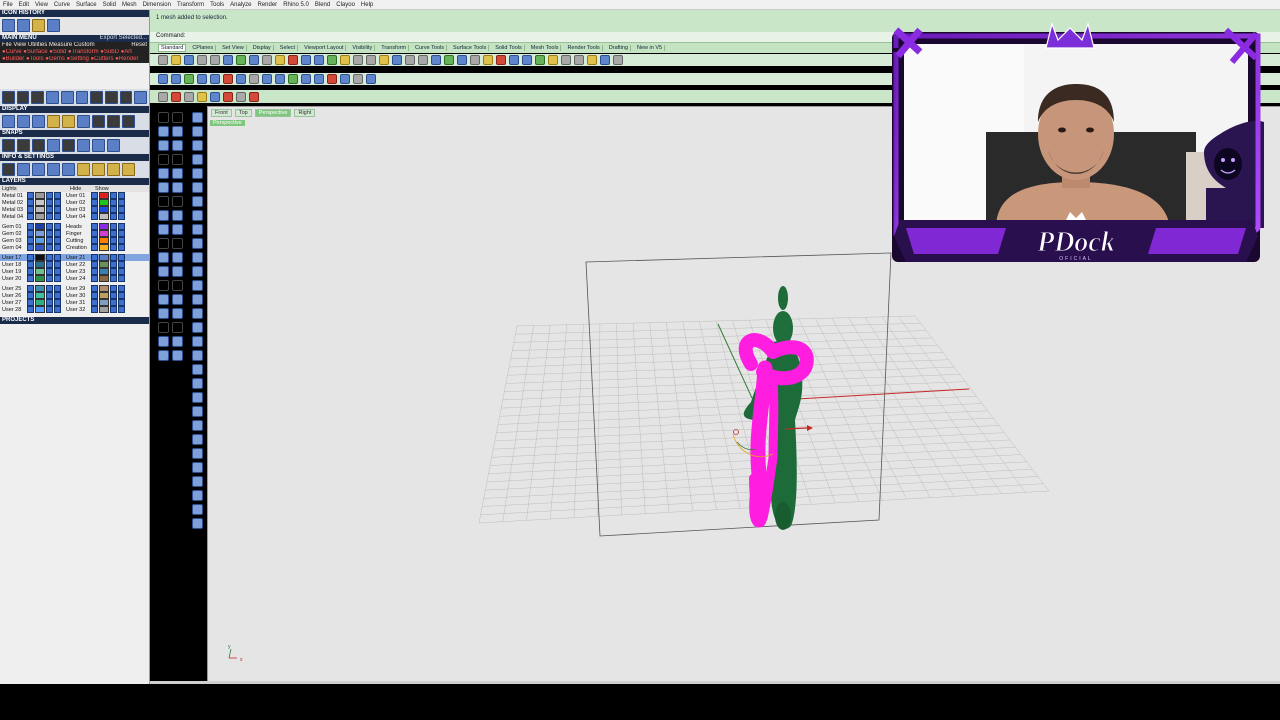  I want to click on toolbar-tab: Curve Tools, so click(430, 48).